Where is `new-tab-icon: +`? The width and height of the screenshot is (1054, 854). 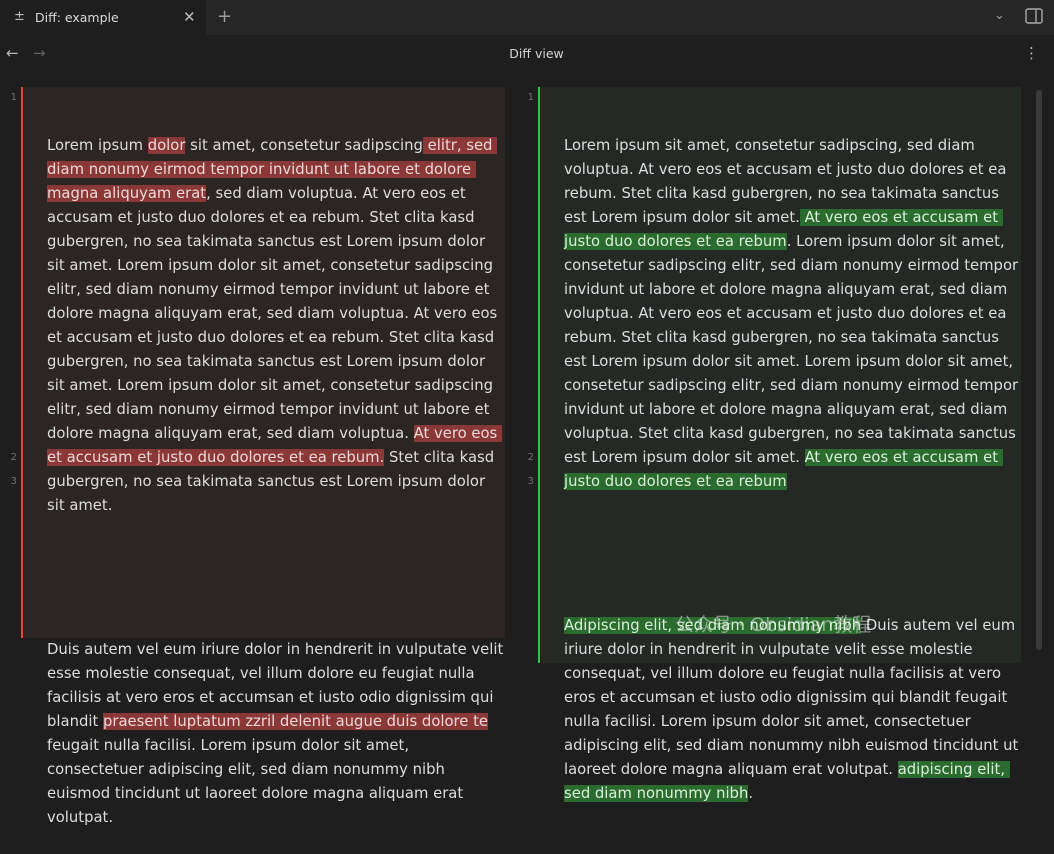
new-tab-icon: + is located at coordinates (224, 16).